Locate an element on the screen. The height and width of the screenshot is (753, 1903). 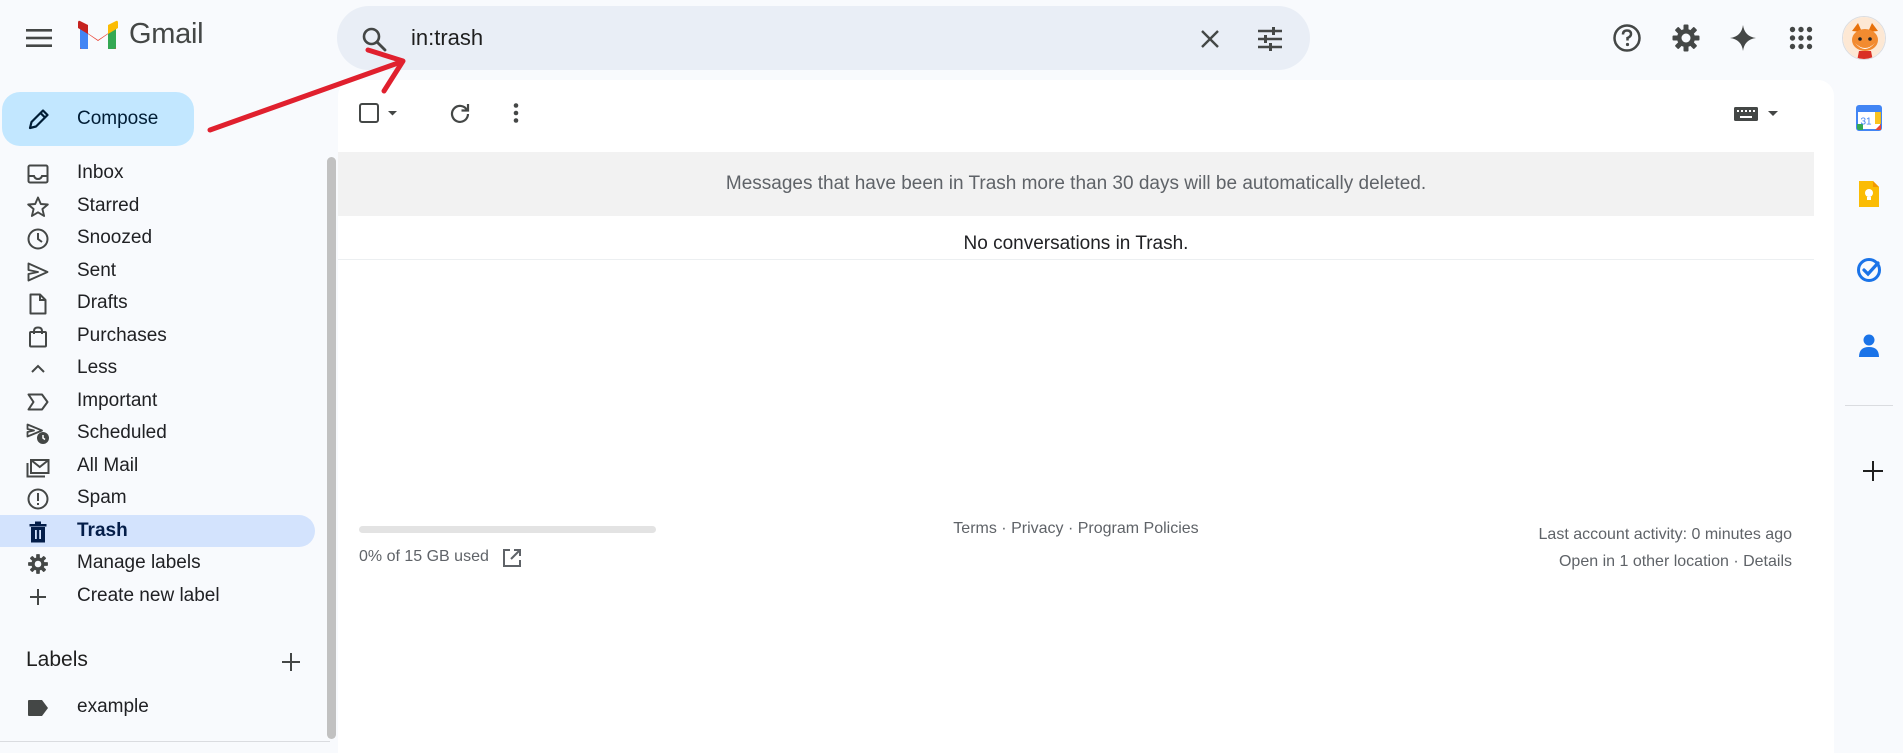
important-icon is located at coordinates (38, 402).